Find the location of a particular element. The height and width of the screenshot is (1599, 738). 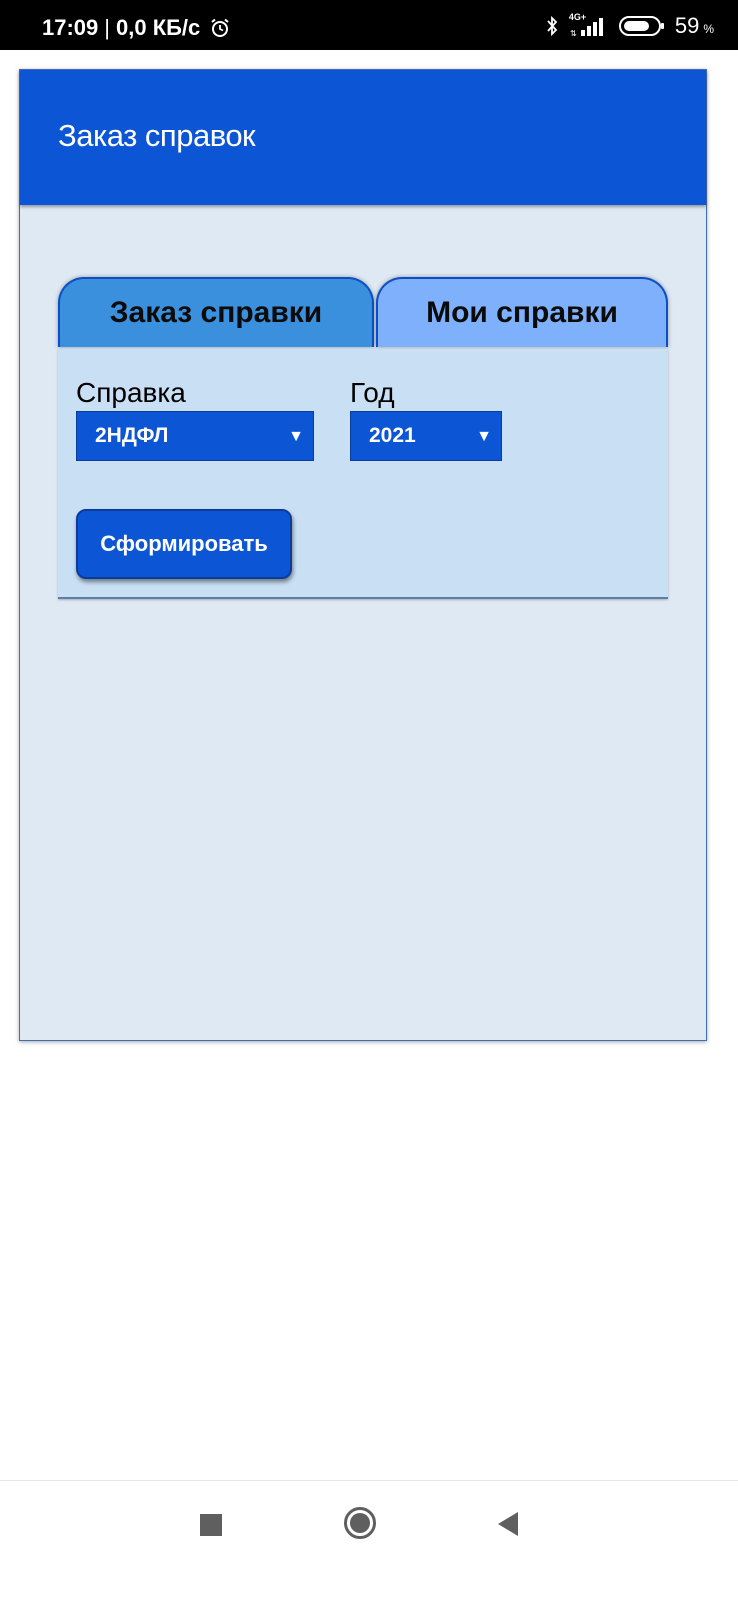

circle-icon is located at coordinates (360, 1523).